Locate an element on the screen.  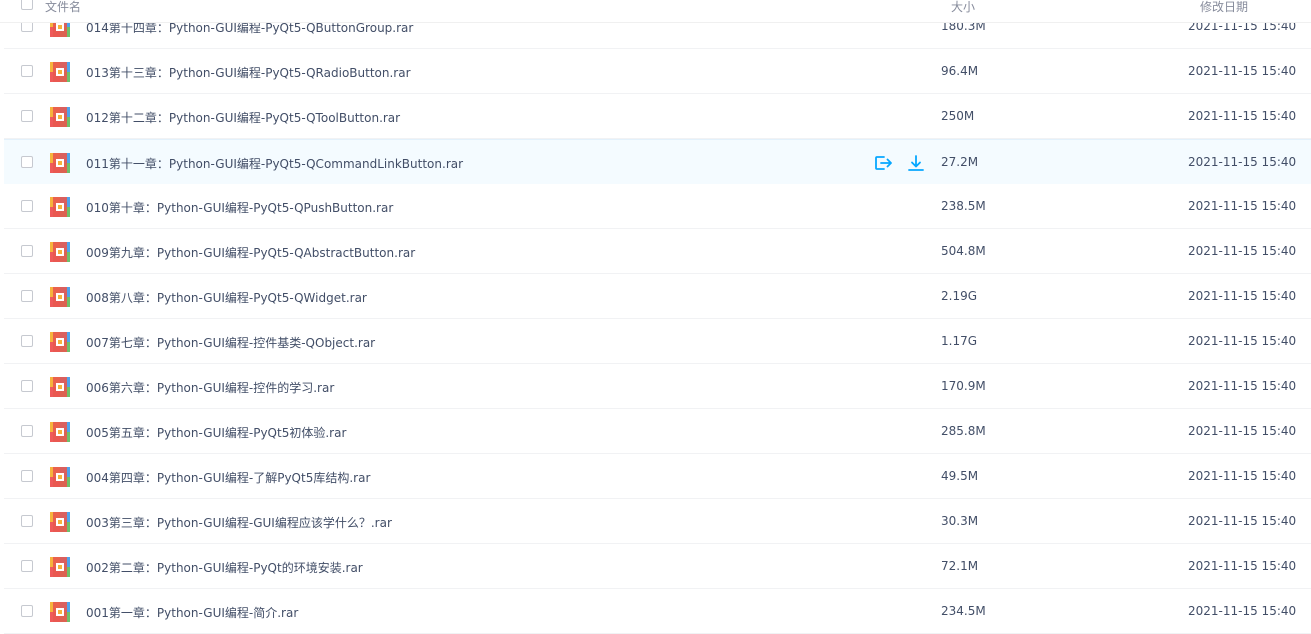
file-size: 250M is located at coordinates (958, 116).